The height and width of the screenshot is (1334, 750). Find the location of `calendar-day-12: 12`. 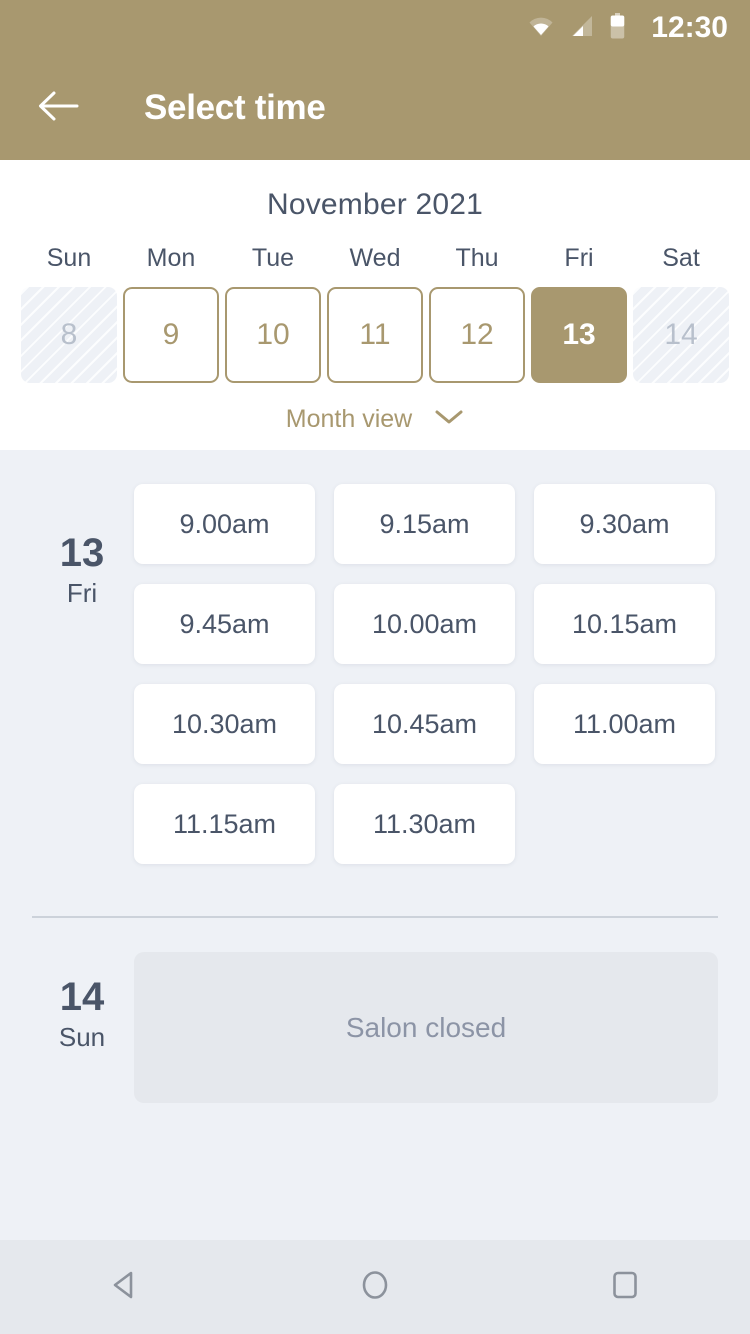

calendar-day-12: 12 is located at coordinates (477, 335).